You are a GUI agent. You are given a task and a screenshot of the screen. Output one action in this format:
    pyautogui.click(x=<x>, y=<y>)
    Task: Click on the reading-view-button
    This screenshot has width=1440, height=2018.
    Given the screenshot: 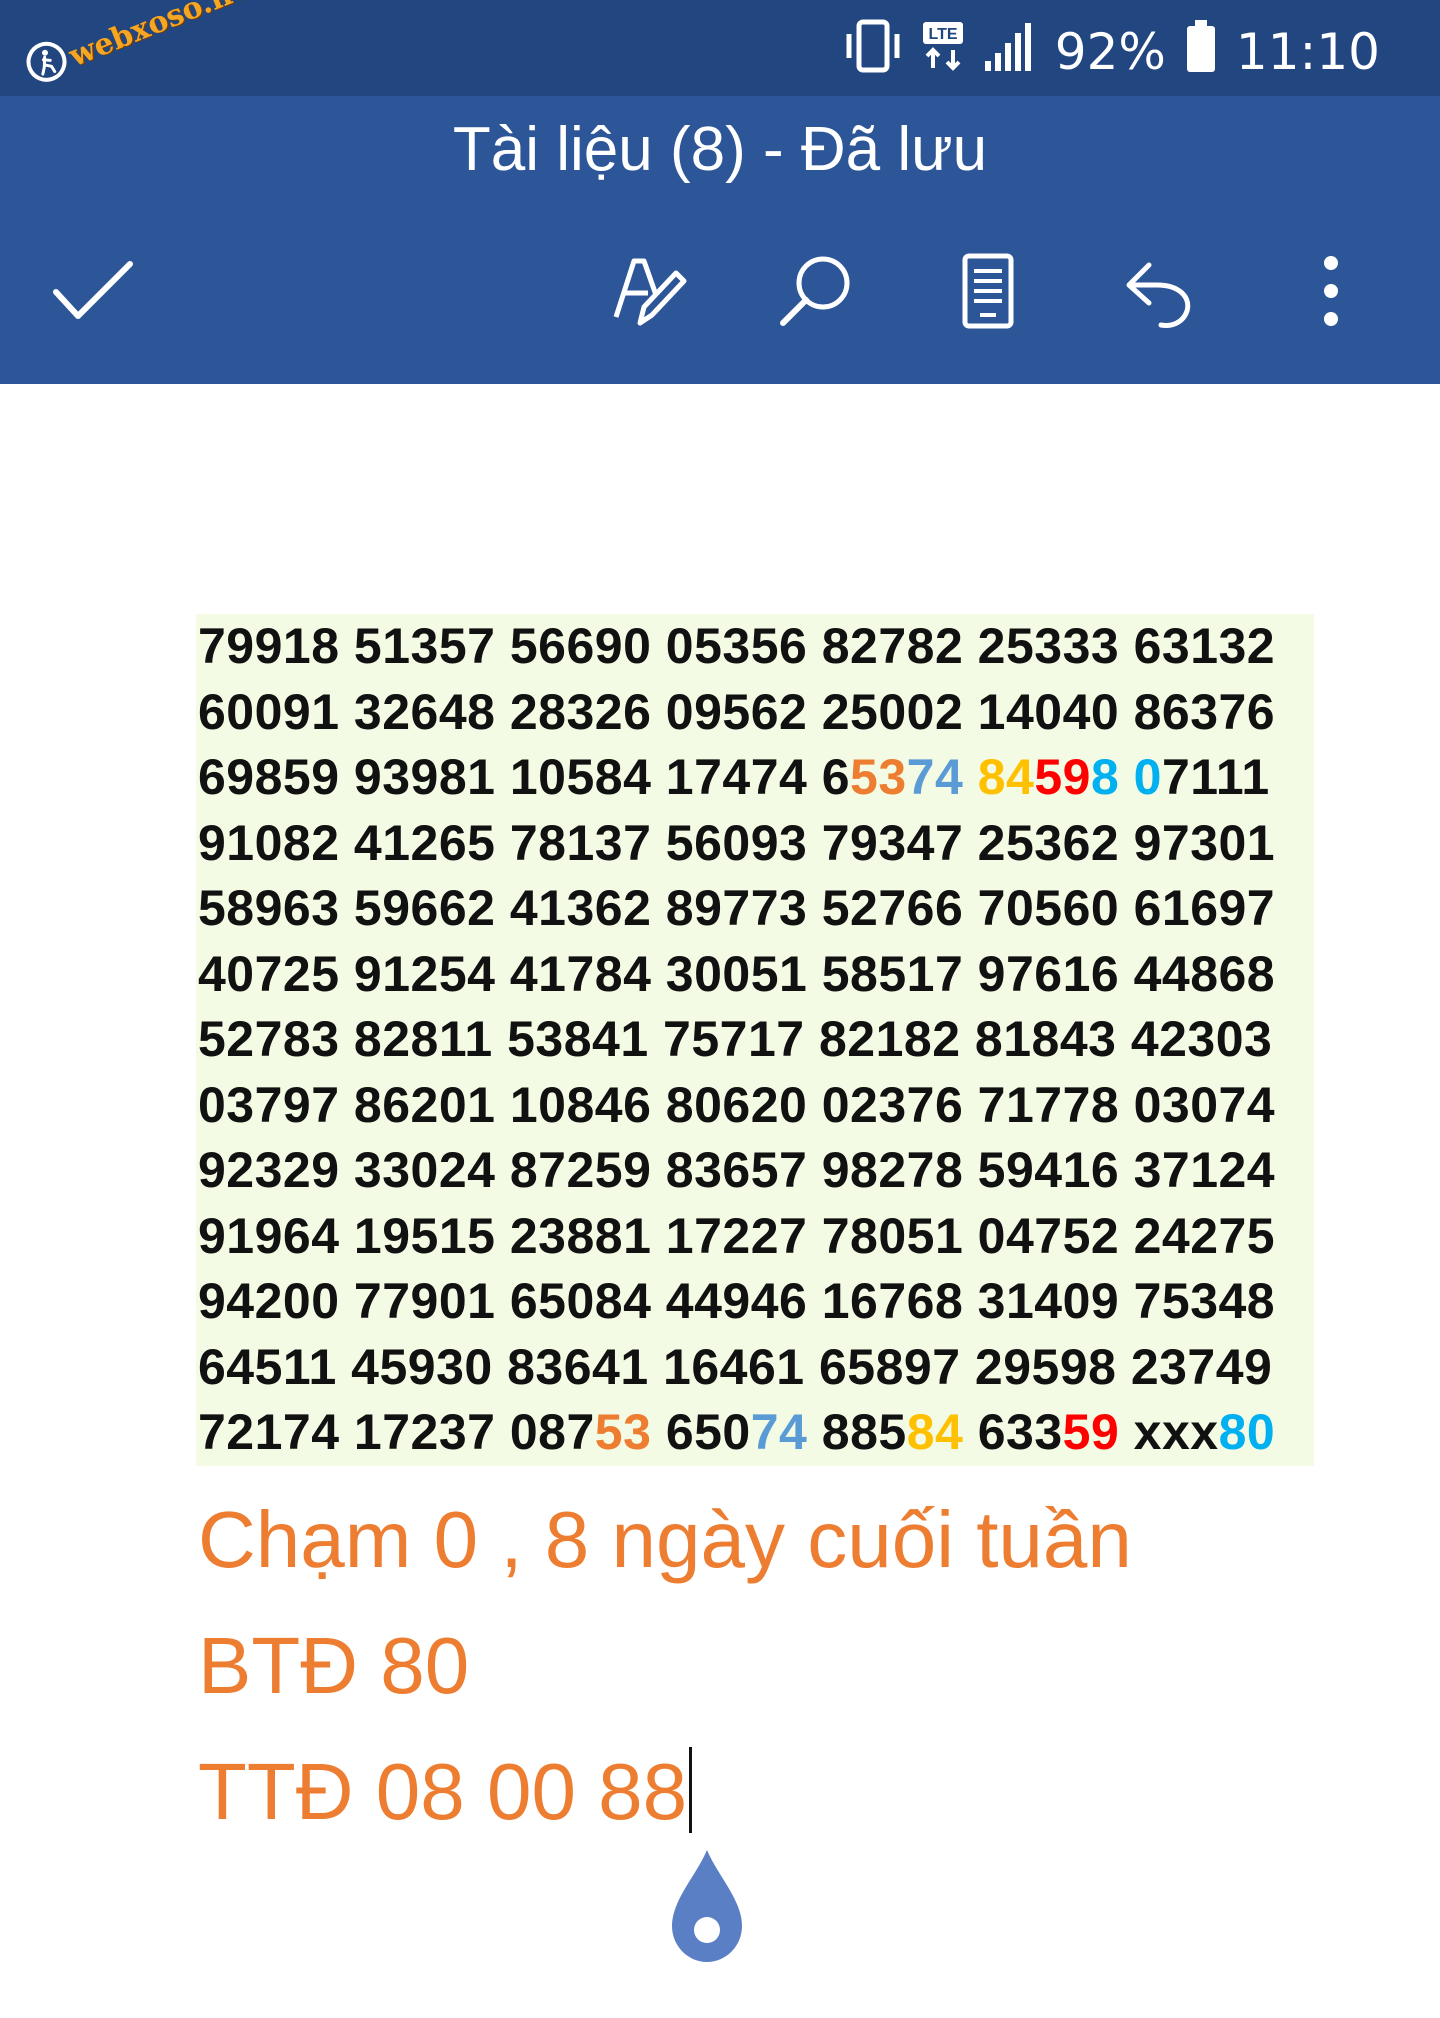 What is the action you would take?
    pyautogui.click(x=988, y=291)
    